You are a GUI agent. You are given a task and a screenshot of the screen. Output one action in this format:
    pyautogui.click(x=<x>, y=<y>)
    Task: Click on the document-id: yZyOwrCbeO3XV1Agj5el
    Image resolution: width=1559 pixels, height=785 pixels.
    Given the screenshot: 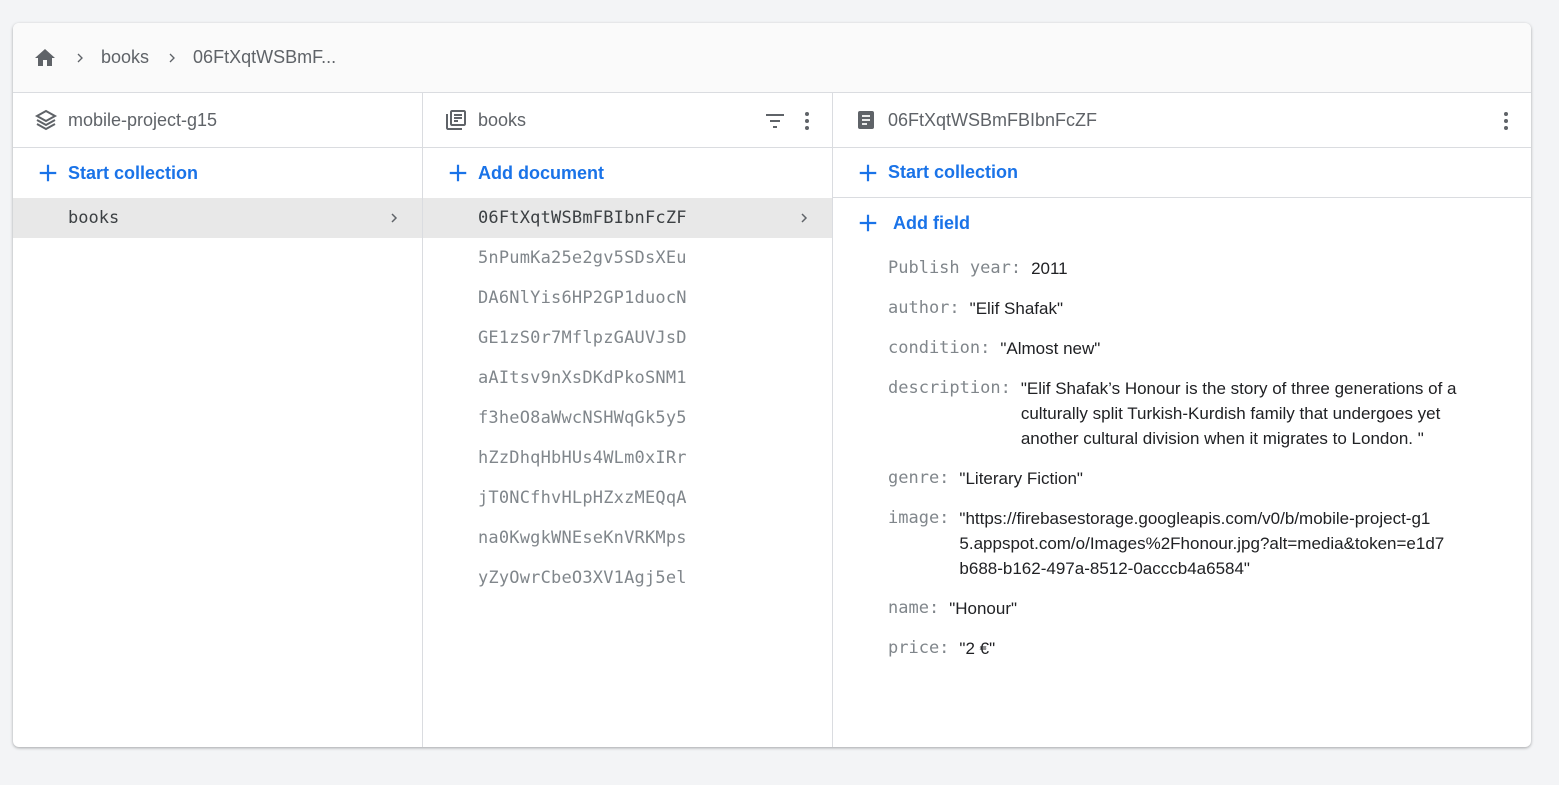 What is the action you would take?
    pyautogui.click(x=582, y=578)
    